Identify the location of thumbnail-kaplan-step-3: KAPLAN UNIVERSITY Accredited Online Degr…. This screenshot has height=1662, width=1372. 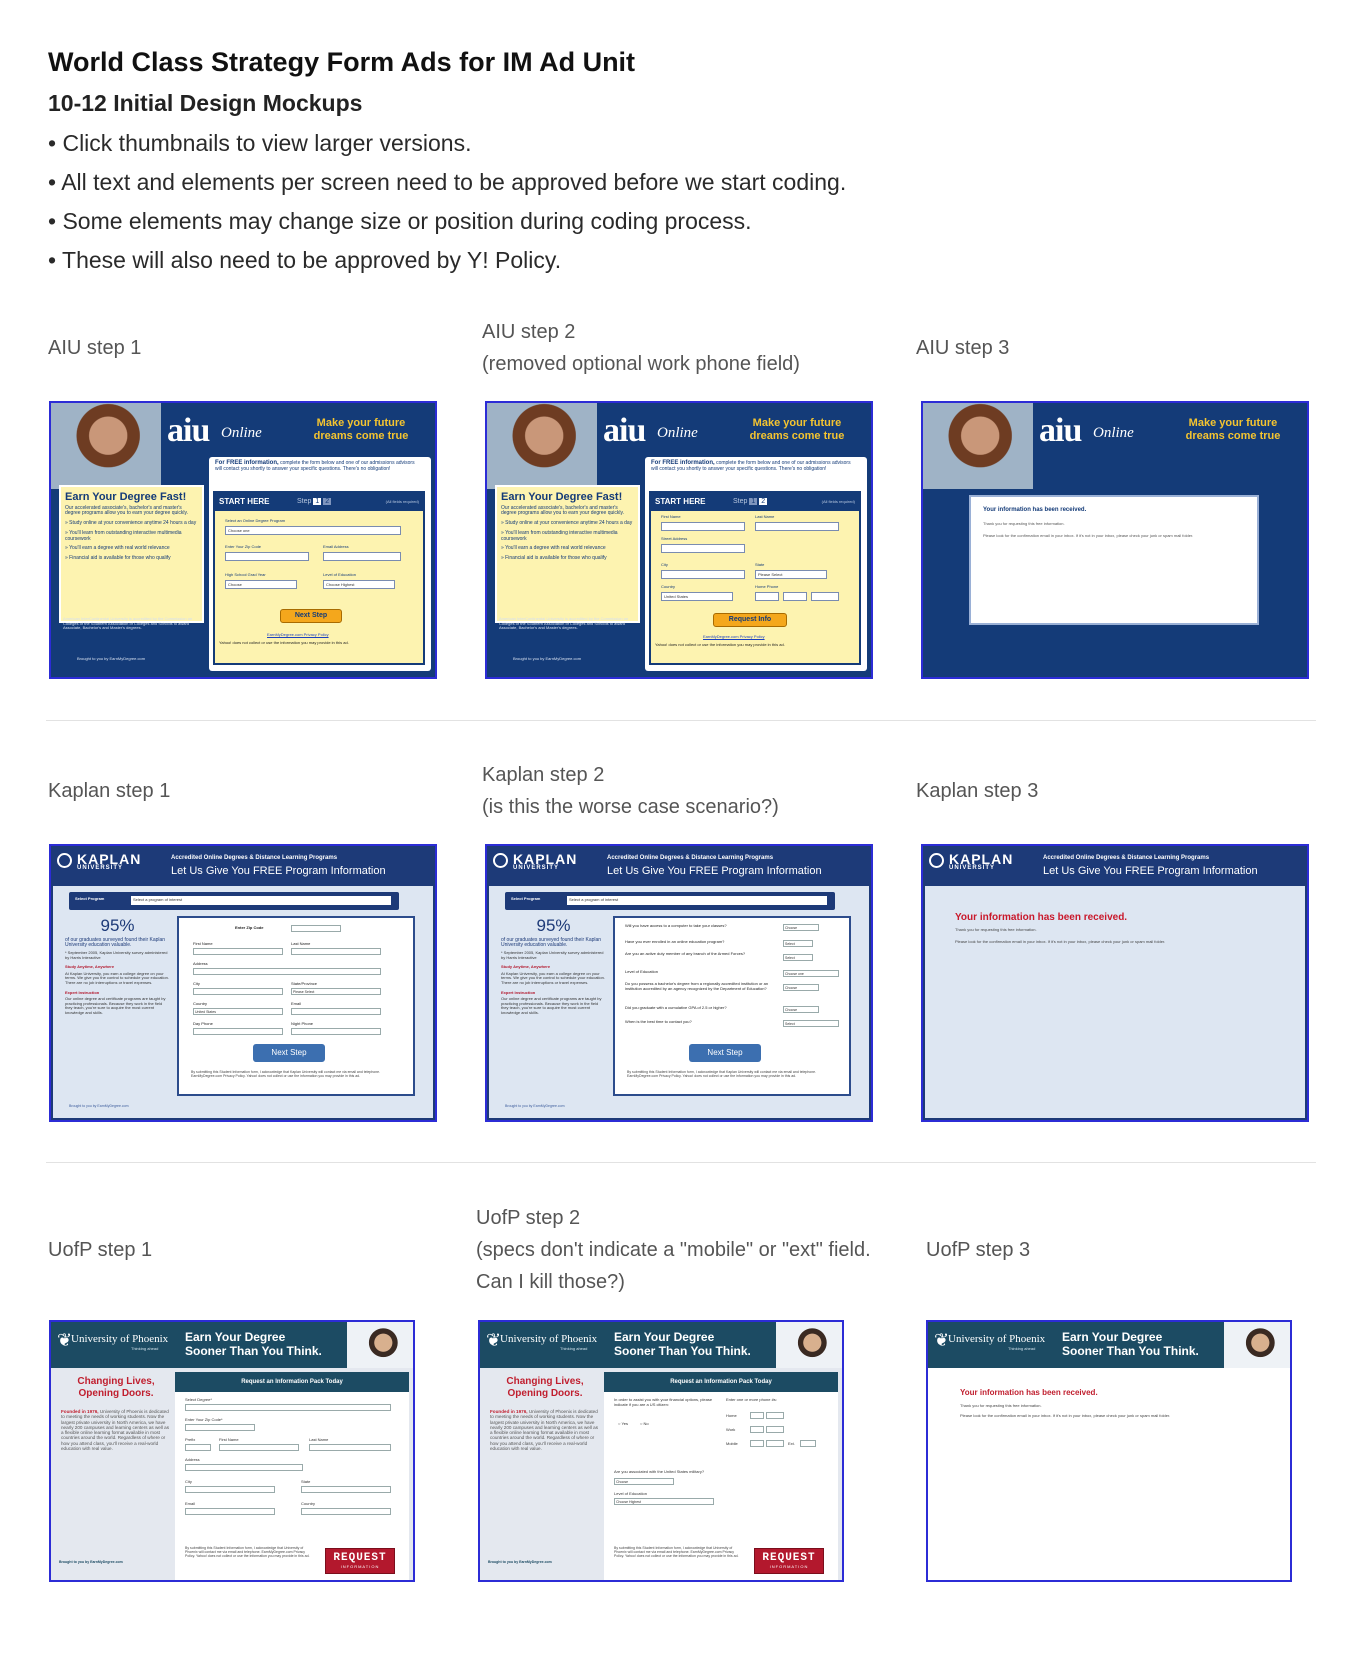
(1115, 983).